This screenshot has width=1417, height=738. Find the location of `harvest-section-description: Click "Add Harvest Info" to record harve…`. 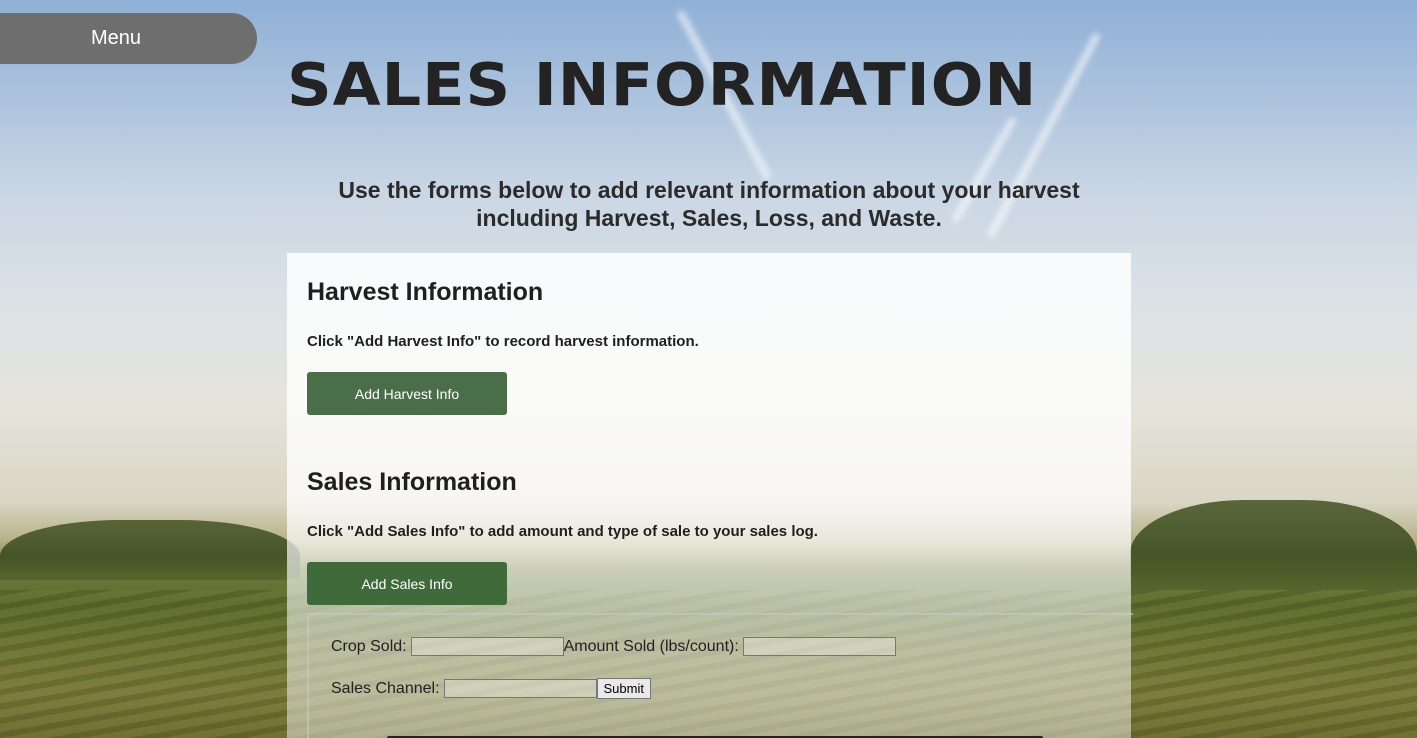

harvest-section-description: Click "Add Harvest Info" to record harve… is located at coordinates (503, 341).